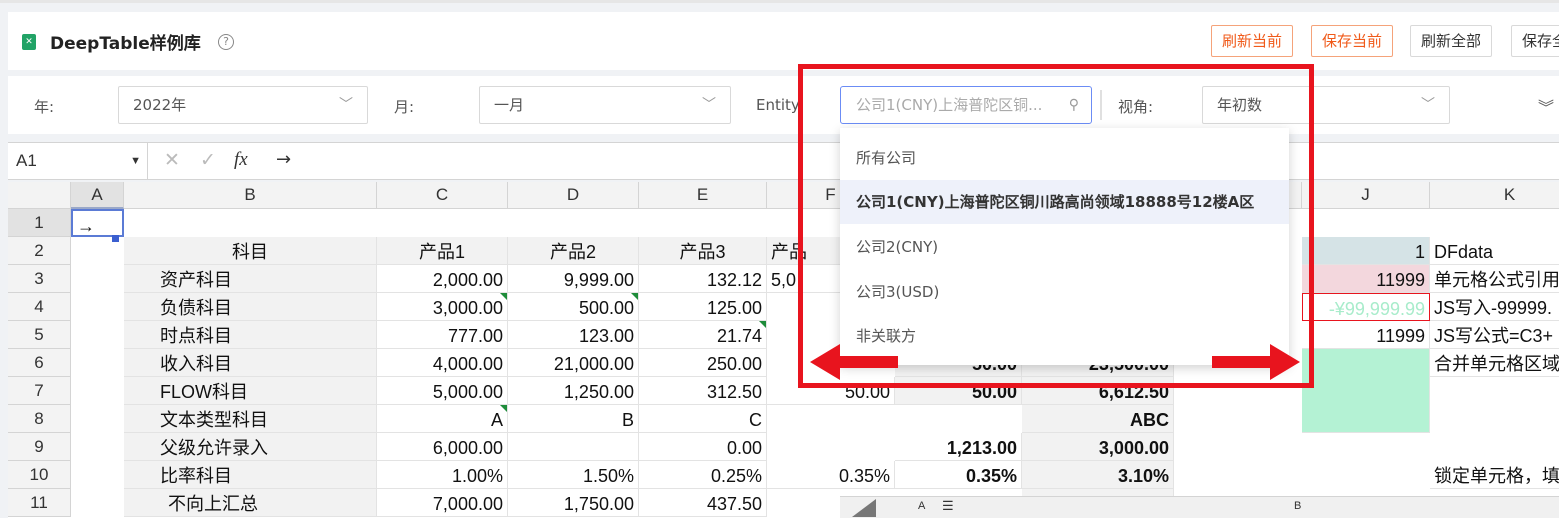 The width and height of the screenshot is (1559, 518). I want to click on cell-b6: 收入科目, so click(250, 363).